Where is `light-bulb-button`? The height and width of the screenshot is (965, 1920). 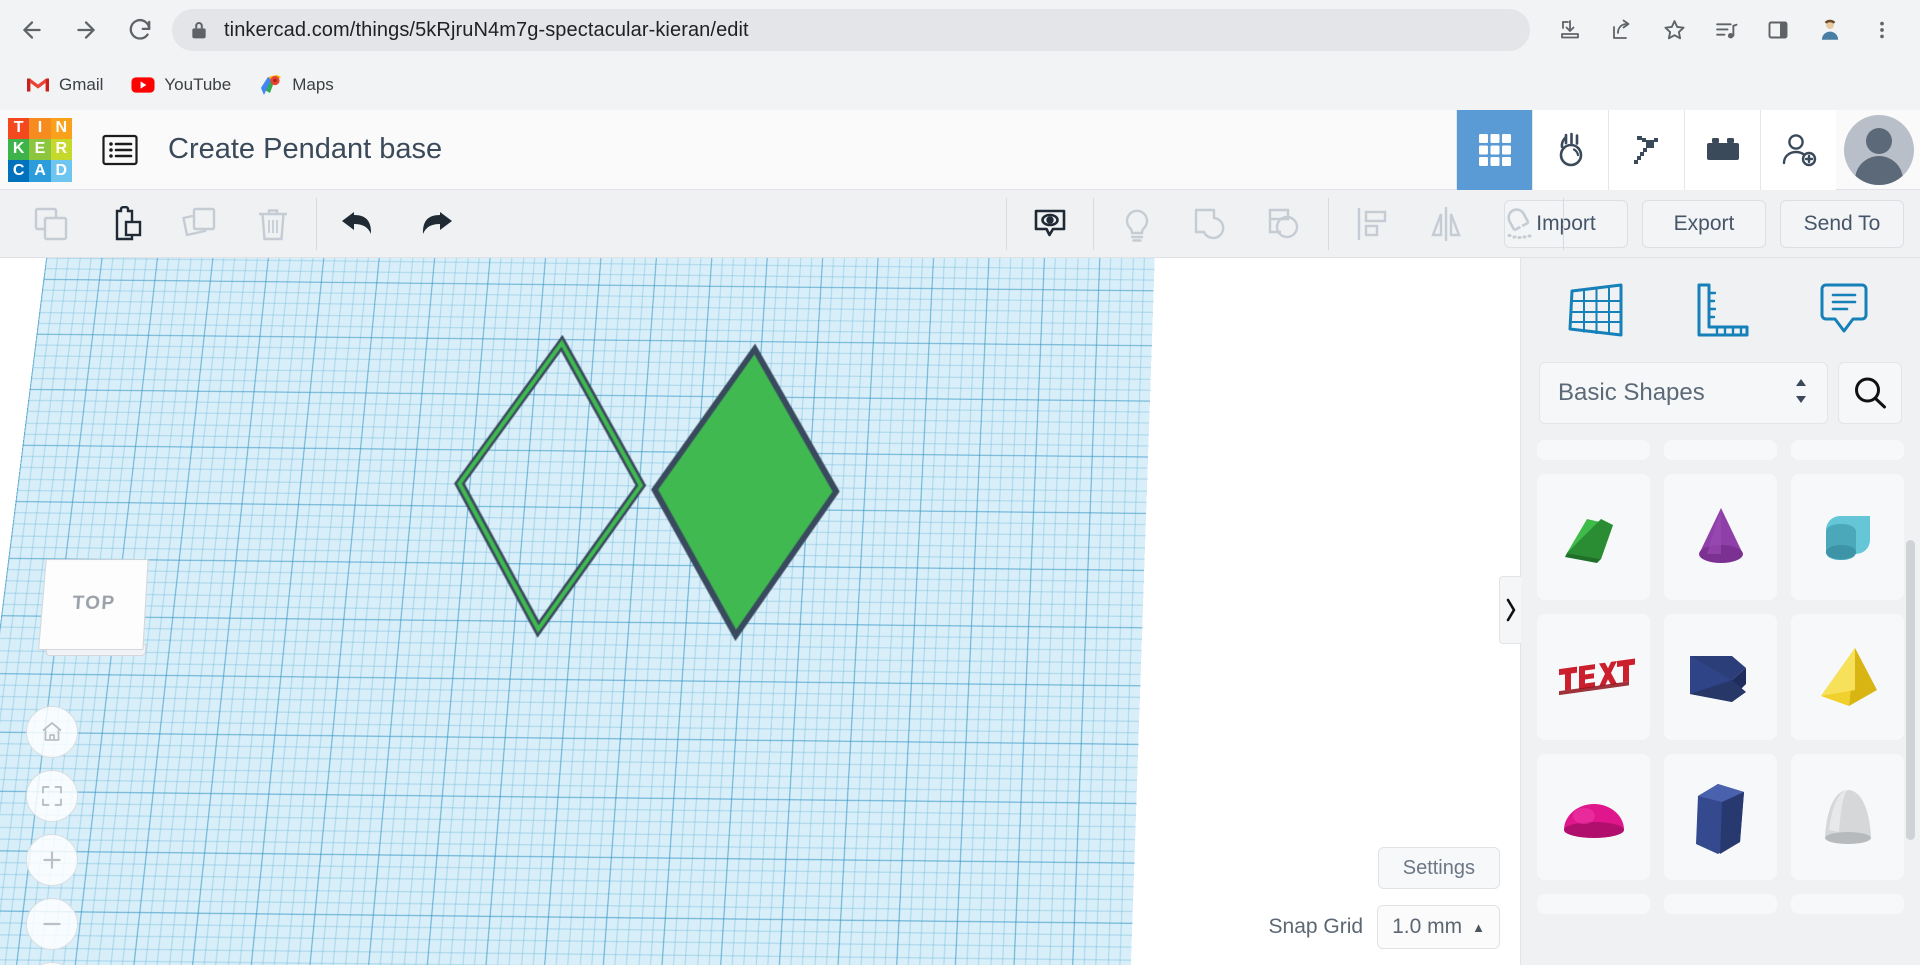
light-bulb-button is located at coordinates (1137, 224).